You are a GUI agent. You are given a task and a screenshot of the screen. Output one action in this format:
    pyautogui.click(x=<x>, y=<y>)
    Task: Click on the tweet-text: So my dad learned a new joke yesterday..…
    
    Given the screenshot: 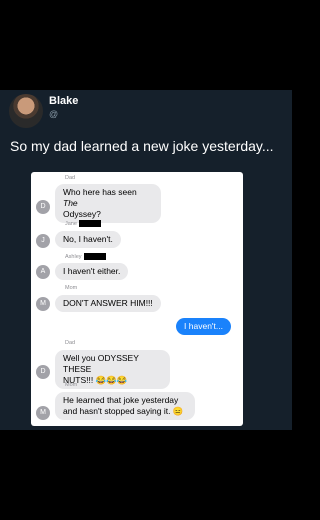 What is the action you would take?
    pyautogui.click(x=142, y=146)
    